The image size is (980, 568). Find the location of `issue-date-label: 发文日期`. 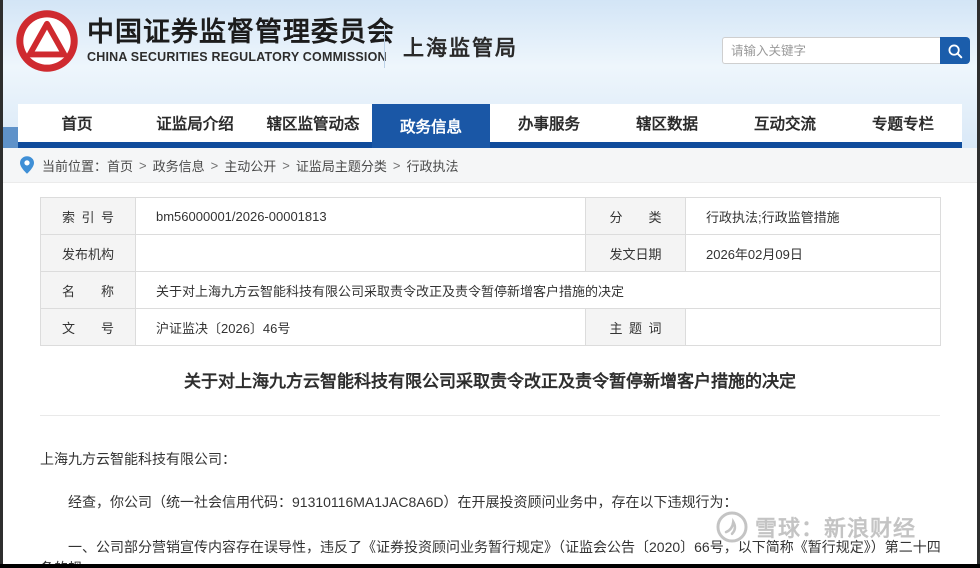

issue-date-label: 发文日期 is located at coordinates (635, 253).